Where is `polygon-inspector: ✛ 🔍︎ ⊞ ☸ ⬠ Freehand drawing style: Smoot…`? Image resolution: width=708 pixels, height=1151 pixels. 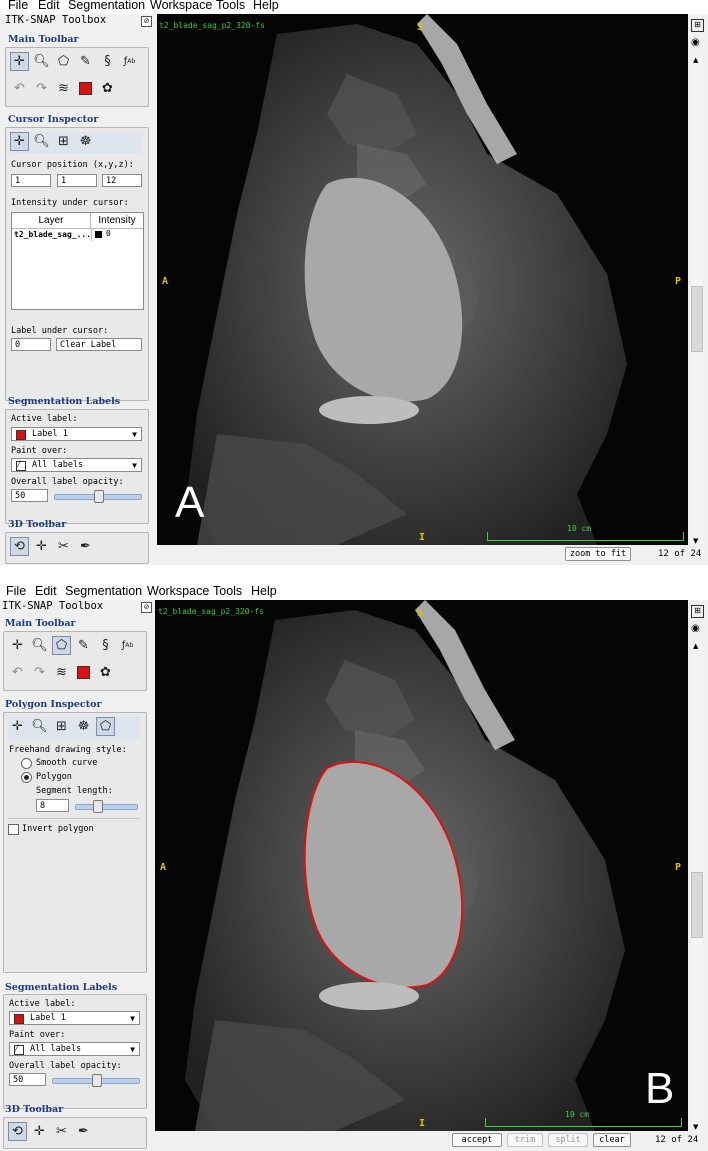
polygon-inspector: ✛ 🔍︎ ⊞ ☸ ⬠ Freehand drawing style: Smoot… is located at coordinates (75, 842).